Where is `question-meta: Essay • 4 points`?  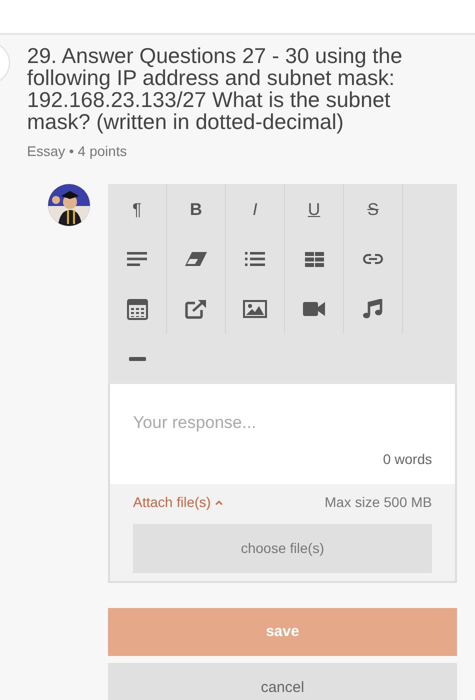
question-meta: Essay • 4 points is located at coordinates (77, 151).